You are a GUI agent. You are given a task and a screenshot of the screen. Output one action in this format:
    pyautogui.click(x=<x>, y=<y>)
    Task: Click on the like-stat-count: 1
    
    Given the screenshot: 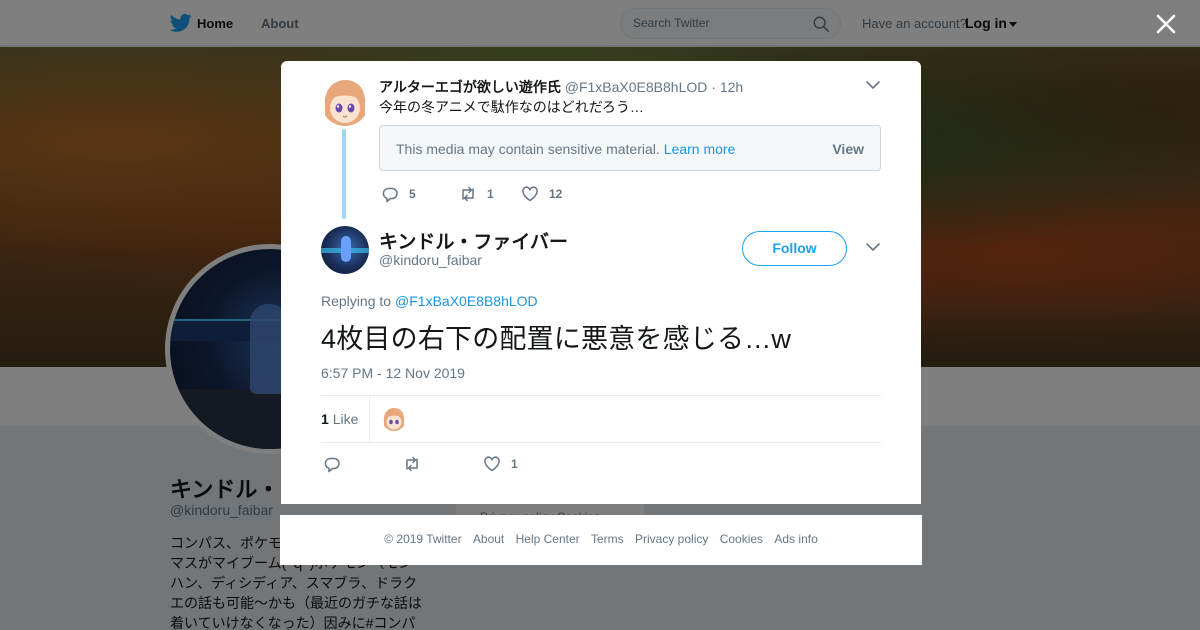 What is the action you would take?
    pyautogui.click(x=325, y=419)
    